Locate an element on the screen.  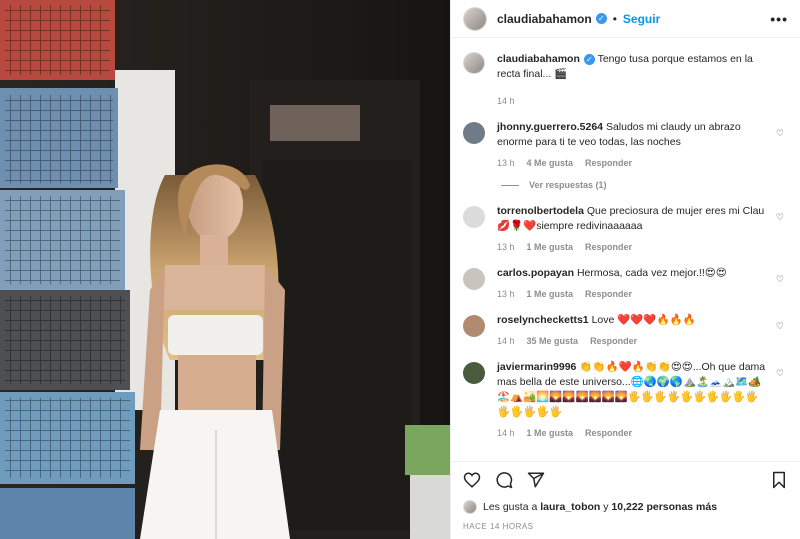
comment-text: Love ❤️❤️❤️🔥🔥🔥 is located at coordinates (643, 320).